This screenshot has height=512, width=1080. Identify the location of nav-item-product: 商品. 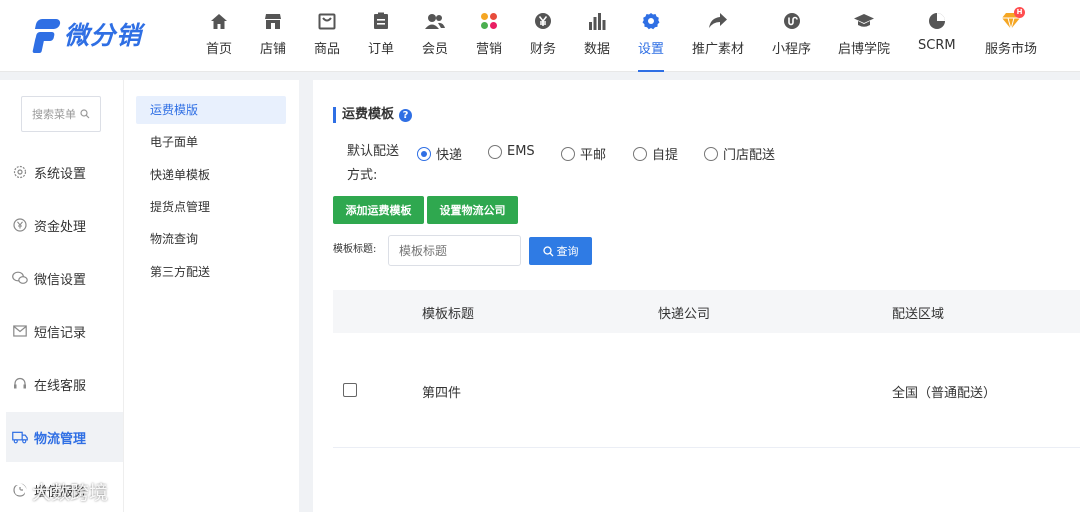
(327, 40).